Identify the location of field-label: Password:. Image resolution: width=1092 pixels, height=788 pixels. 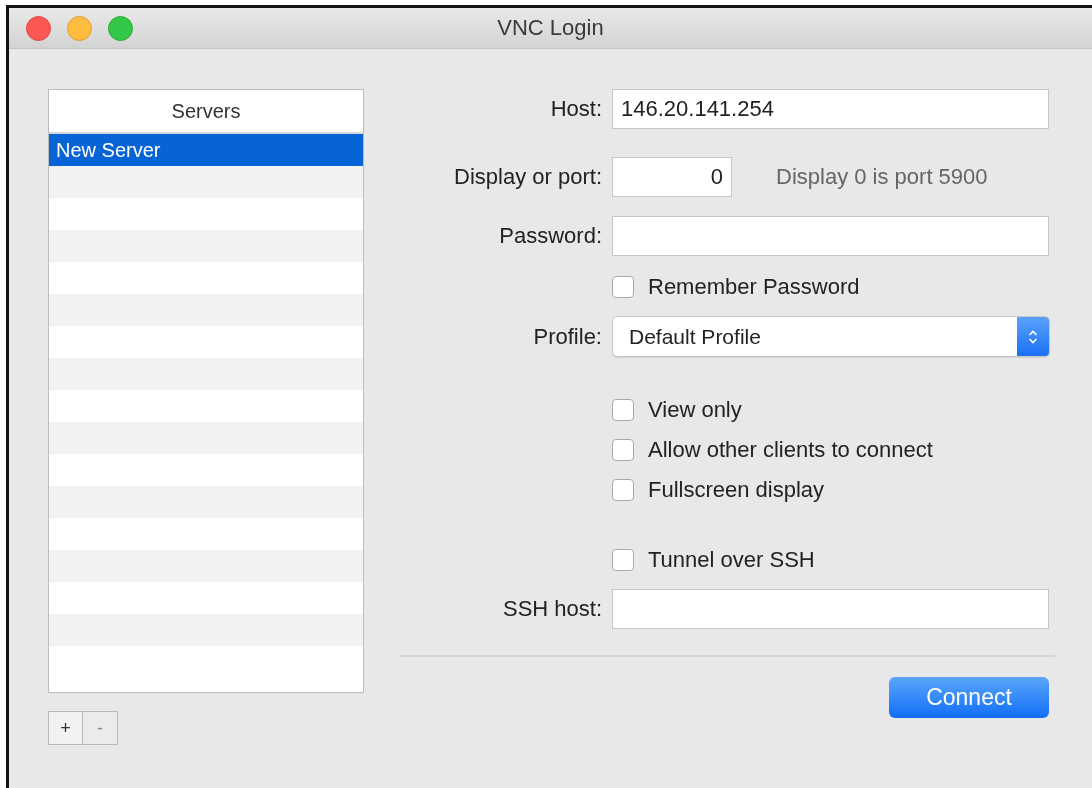
(550, 236).